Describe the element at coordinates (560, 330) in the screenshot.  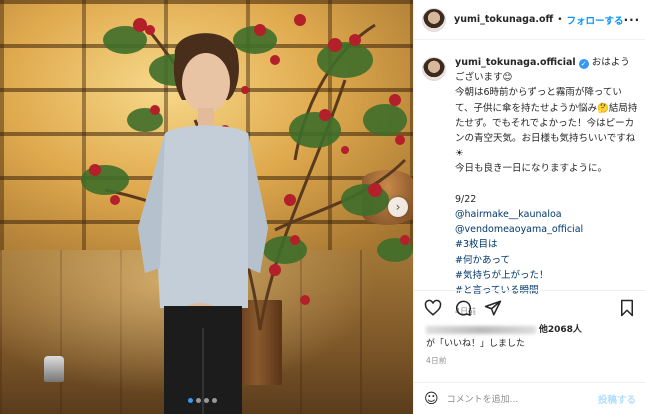
I see `likes-count: 他2068人` at that location.